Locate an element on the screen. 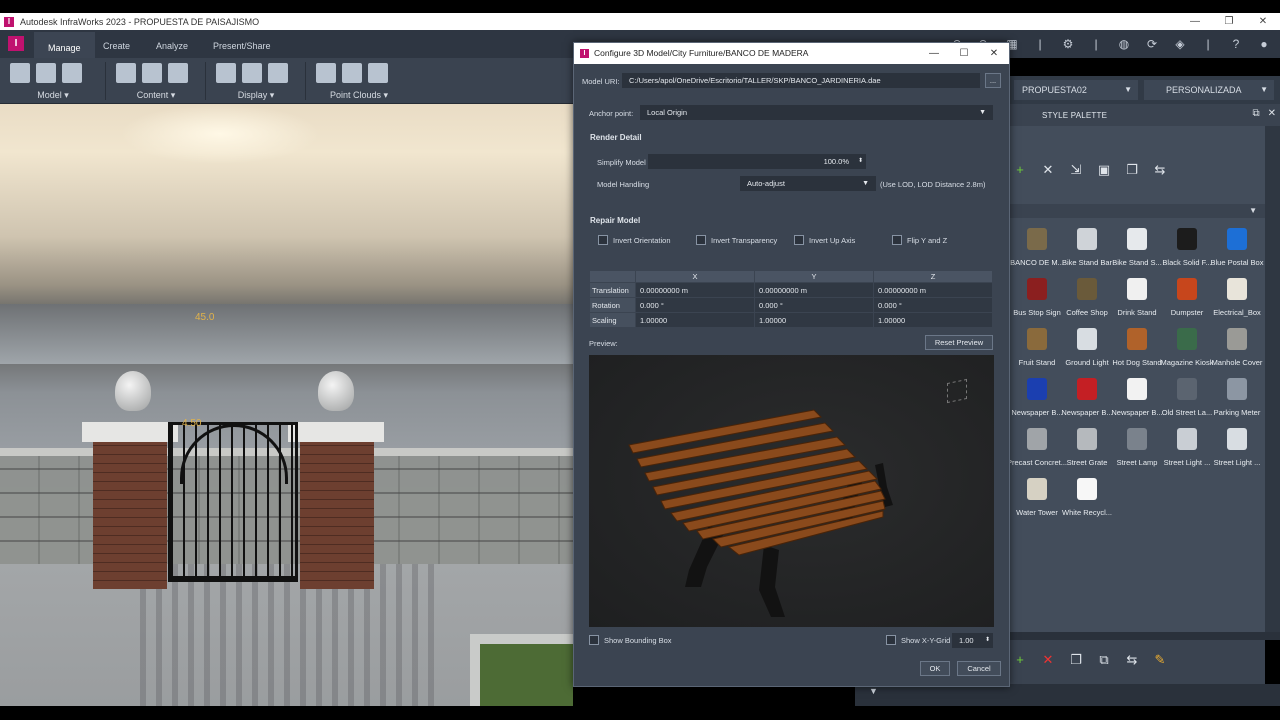 This screenshot has height=720, width=1280. translation-x-cell: 0.00000000 m is located at coordinates (695, 290).